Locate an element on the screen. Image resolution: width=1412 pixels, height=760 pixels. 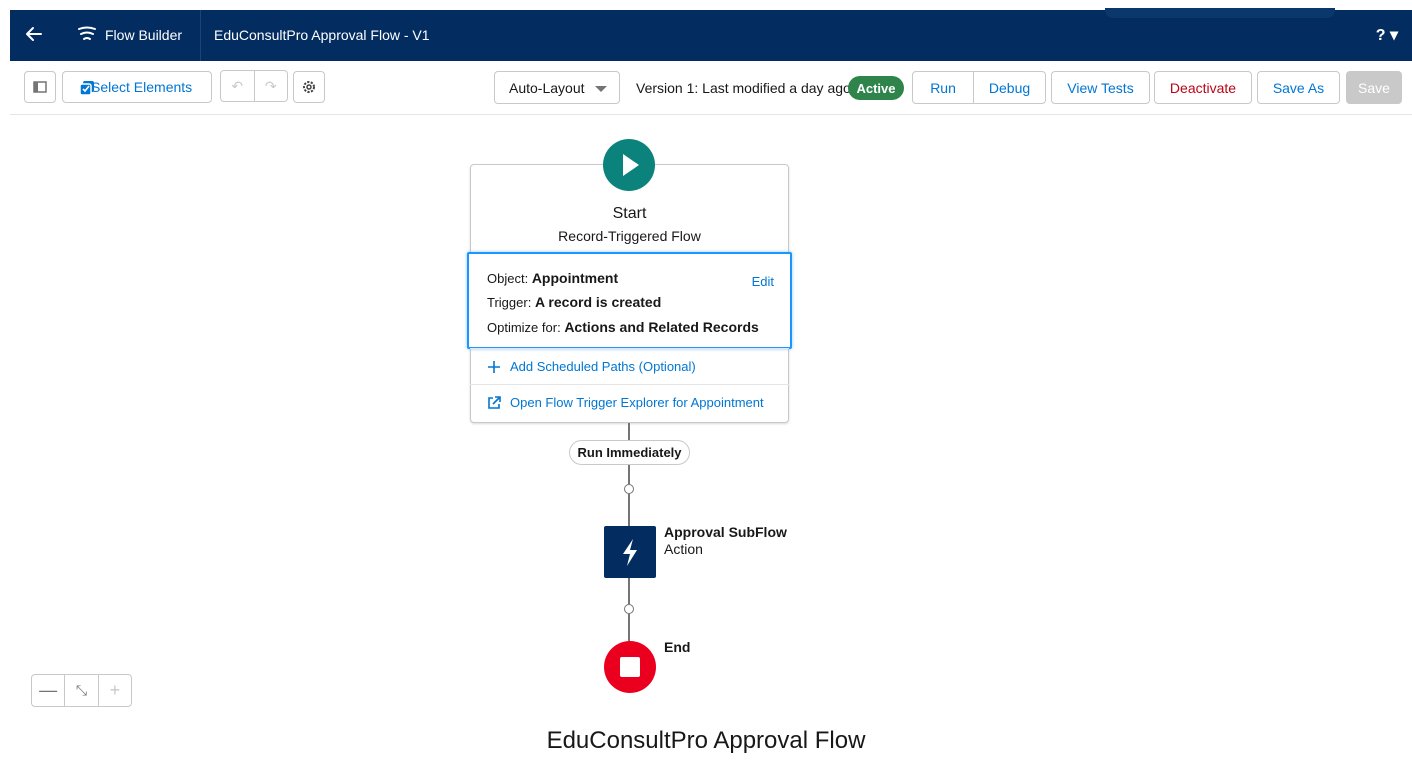
end-node-title: End is located at coordinates (677, 647).